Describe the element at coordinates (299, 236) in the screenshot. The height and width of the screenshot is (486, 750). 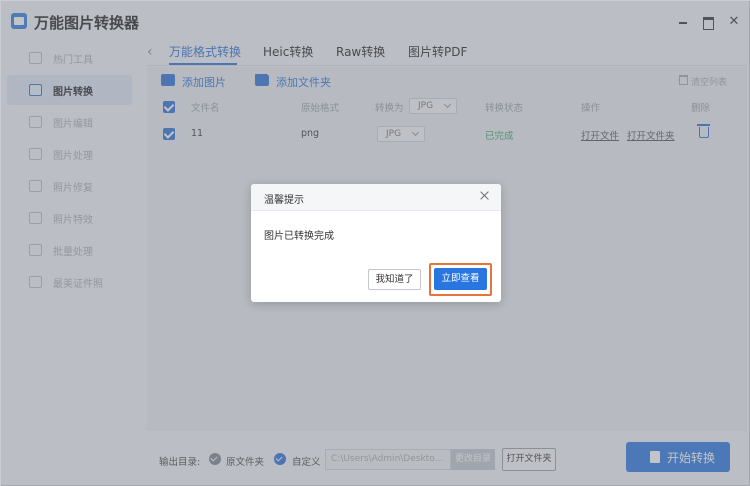
I see `dialog-message: 图片已转换完成` at that location.